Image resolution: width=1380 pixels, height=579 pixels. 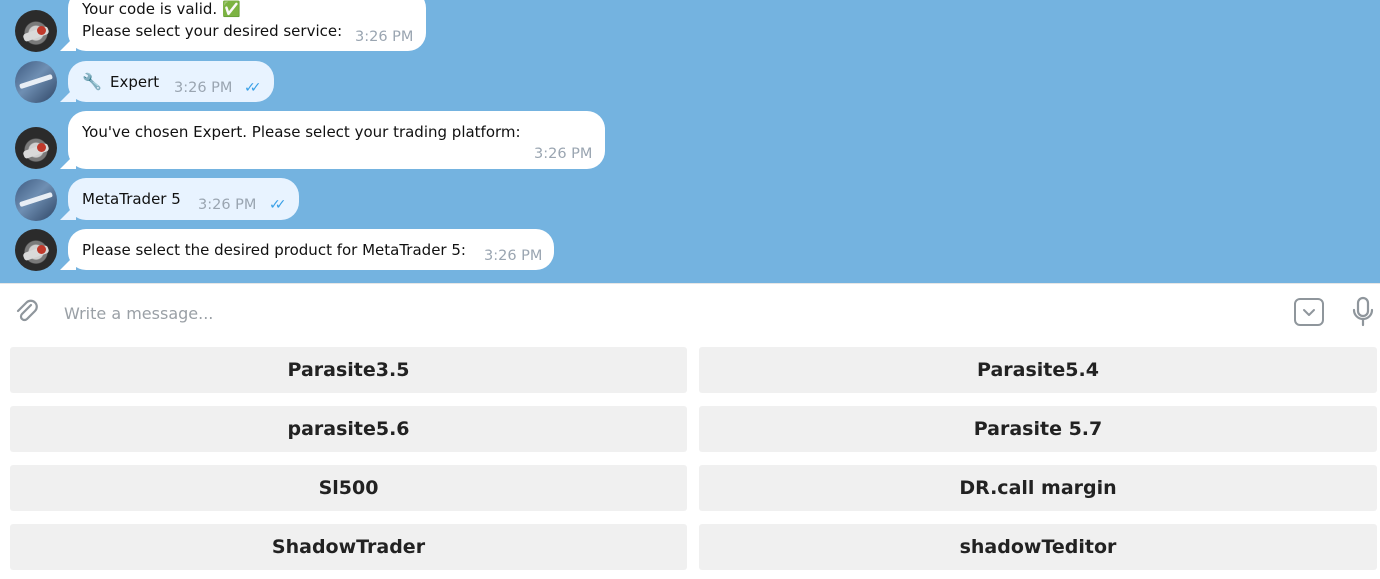 I want to click on microphone-icon, so click(x=1363, y=312).